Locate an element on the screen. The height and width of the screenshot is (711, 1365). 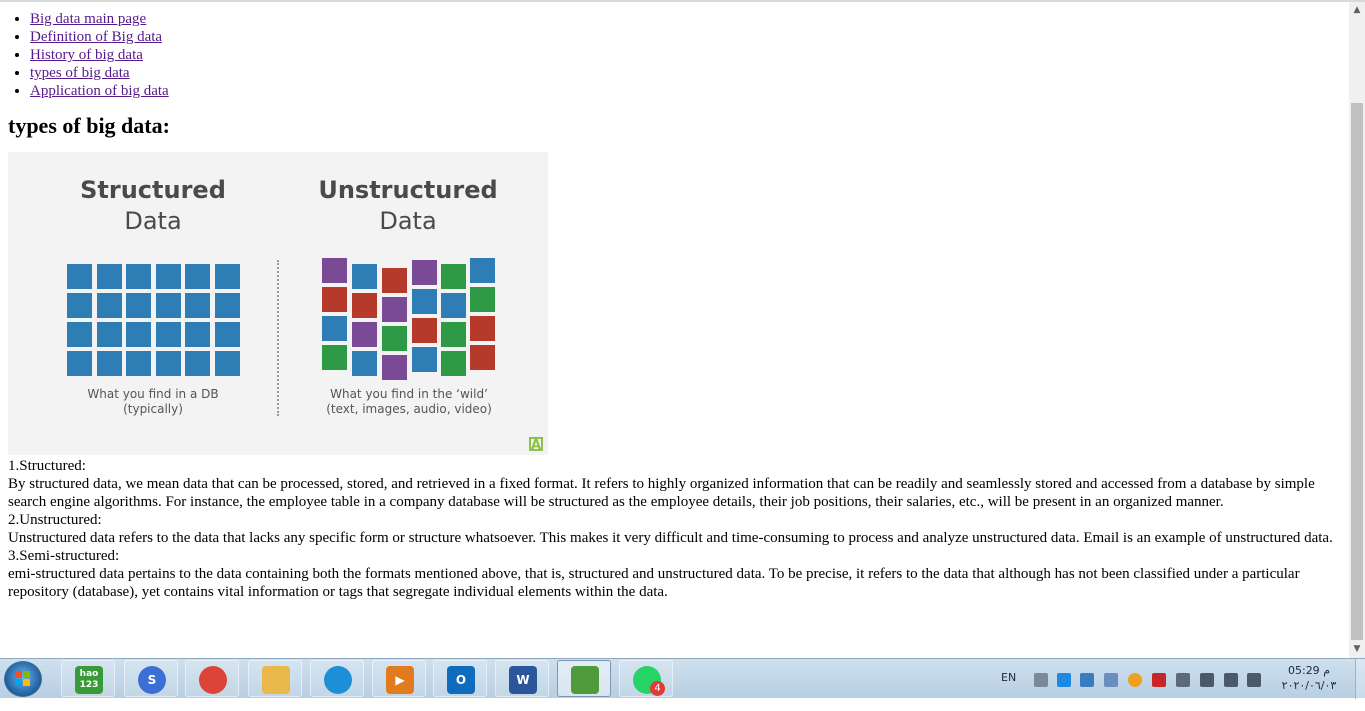
clock: 05:29 م ٢٠٢٠/٠٦/٠٣ is located at coordinates (1309, 678).